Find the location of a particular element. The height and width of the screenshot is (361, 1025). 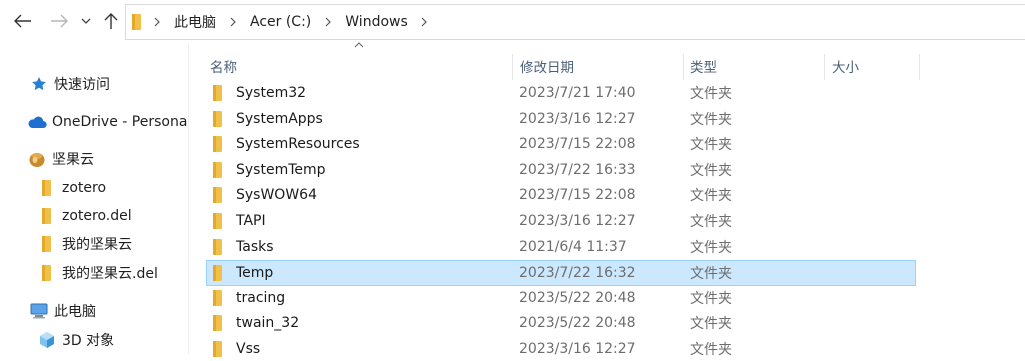

nut-icon is located at coordinates (37, 159).